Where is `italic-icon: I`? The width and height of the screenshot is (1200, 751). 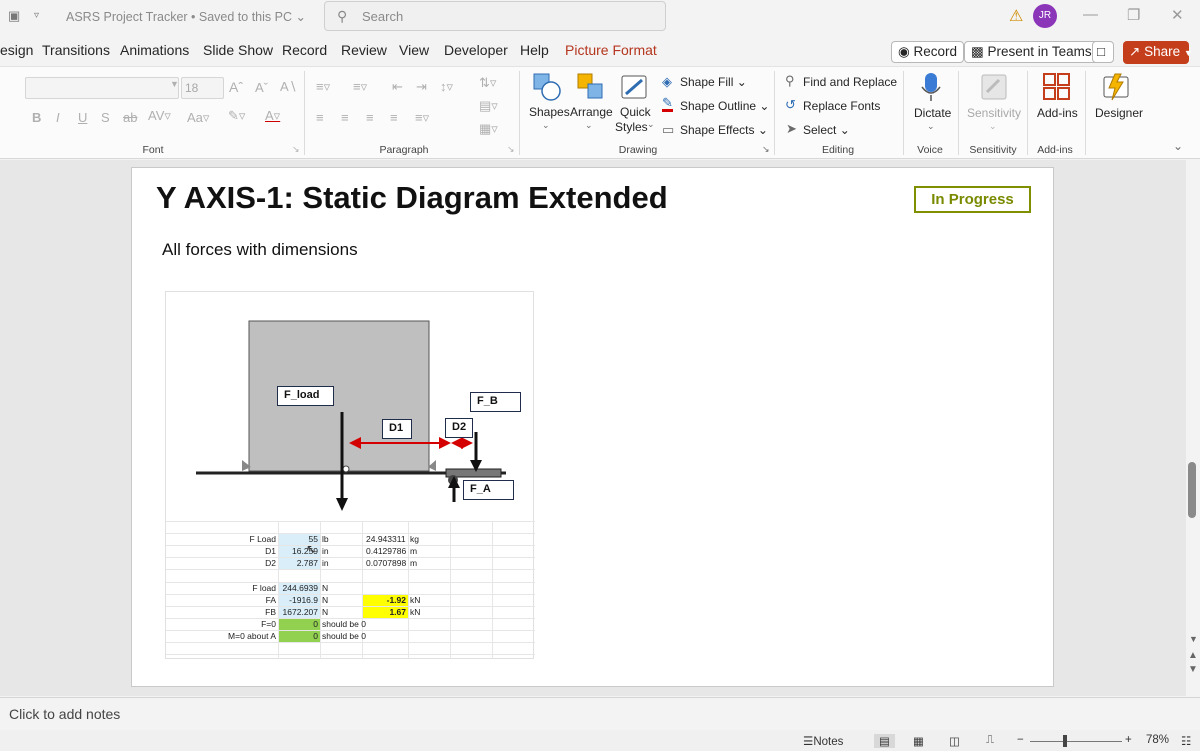 italic-icon: I is located at coordinates (58, 117).